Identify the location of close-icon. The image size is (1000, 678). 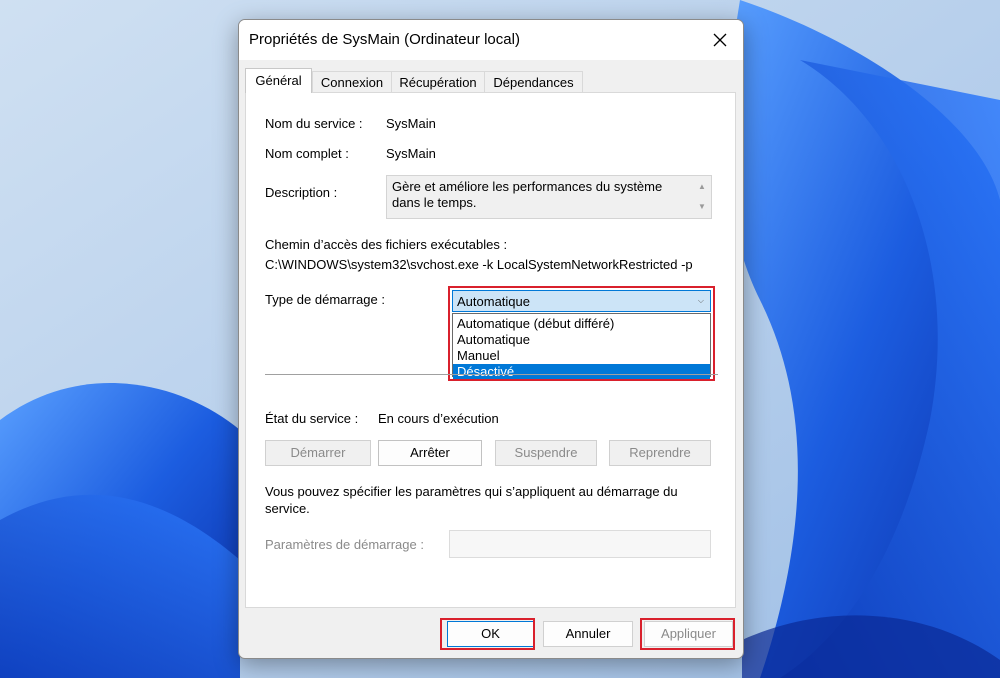
(720, 40).